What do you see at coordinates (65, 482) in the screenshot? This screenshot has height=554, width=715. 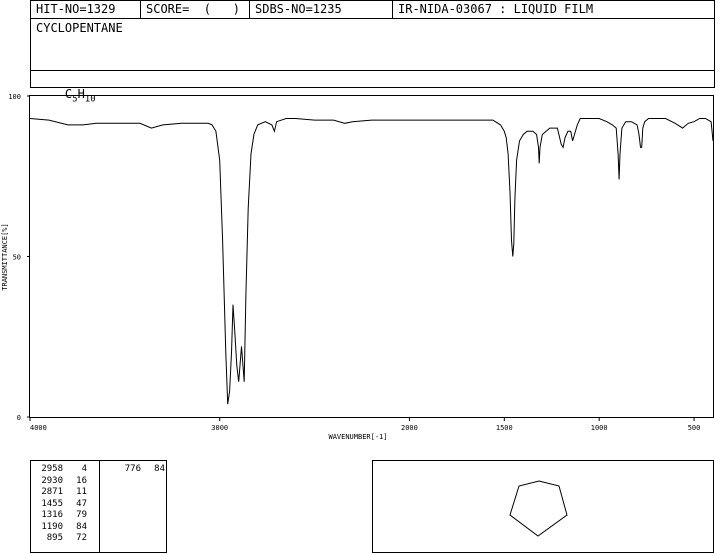 I see `peak-row: 2930 16` at bounding box center [65, 482].